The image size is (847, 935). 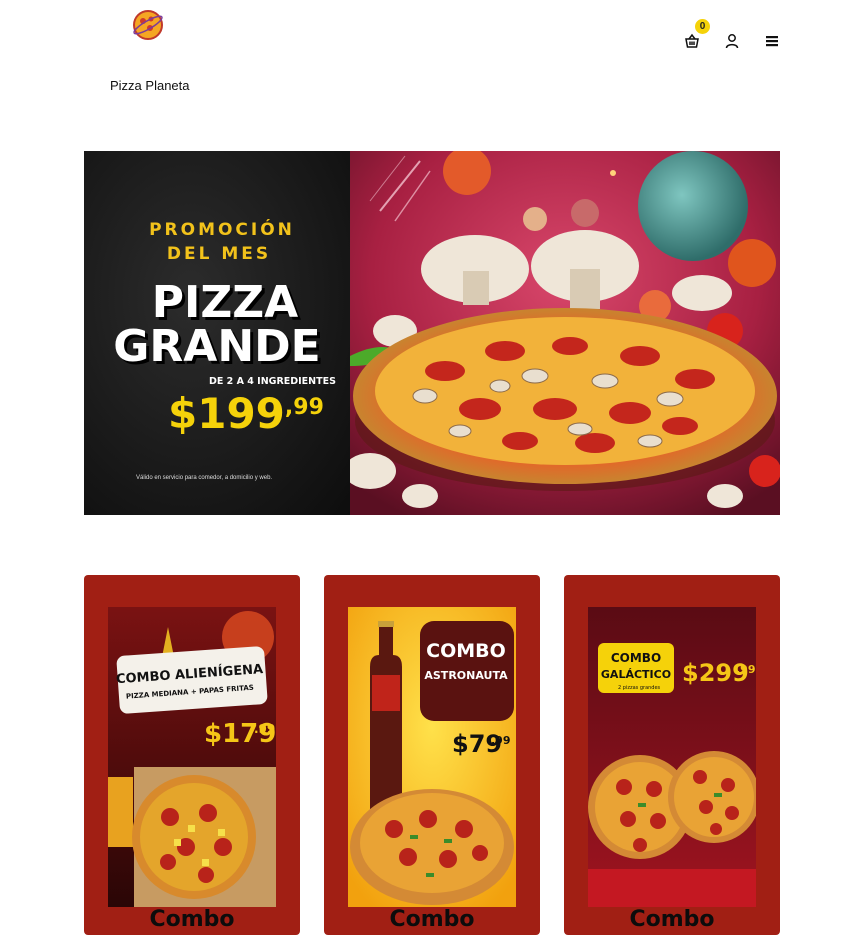 I want to click on combo-galactico-label-2: GALÁCTICO, so click(x=636, y=674).